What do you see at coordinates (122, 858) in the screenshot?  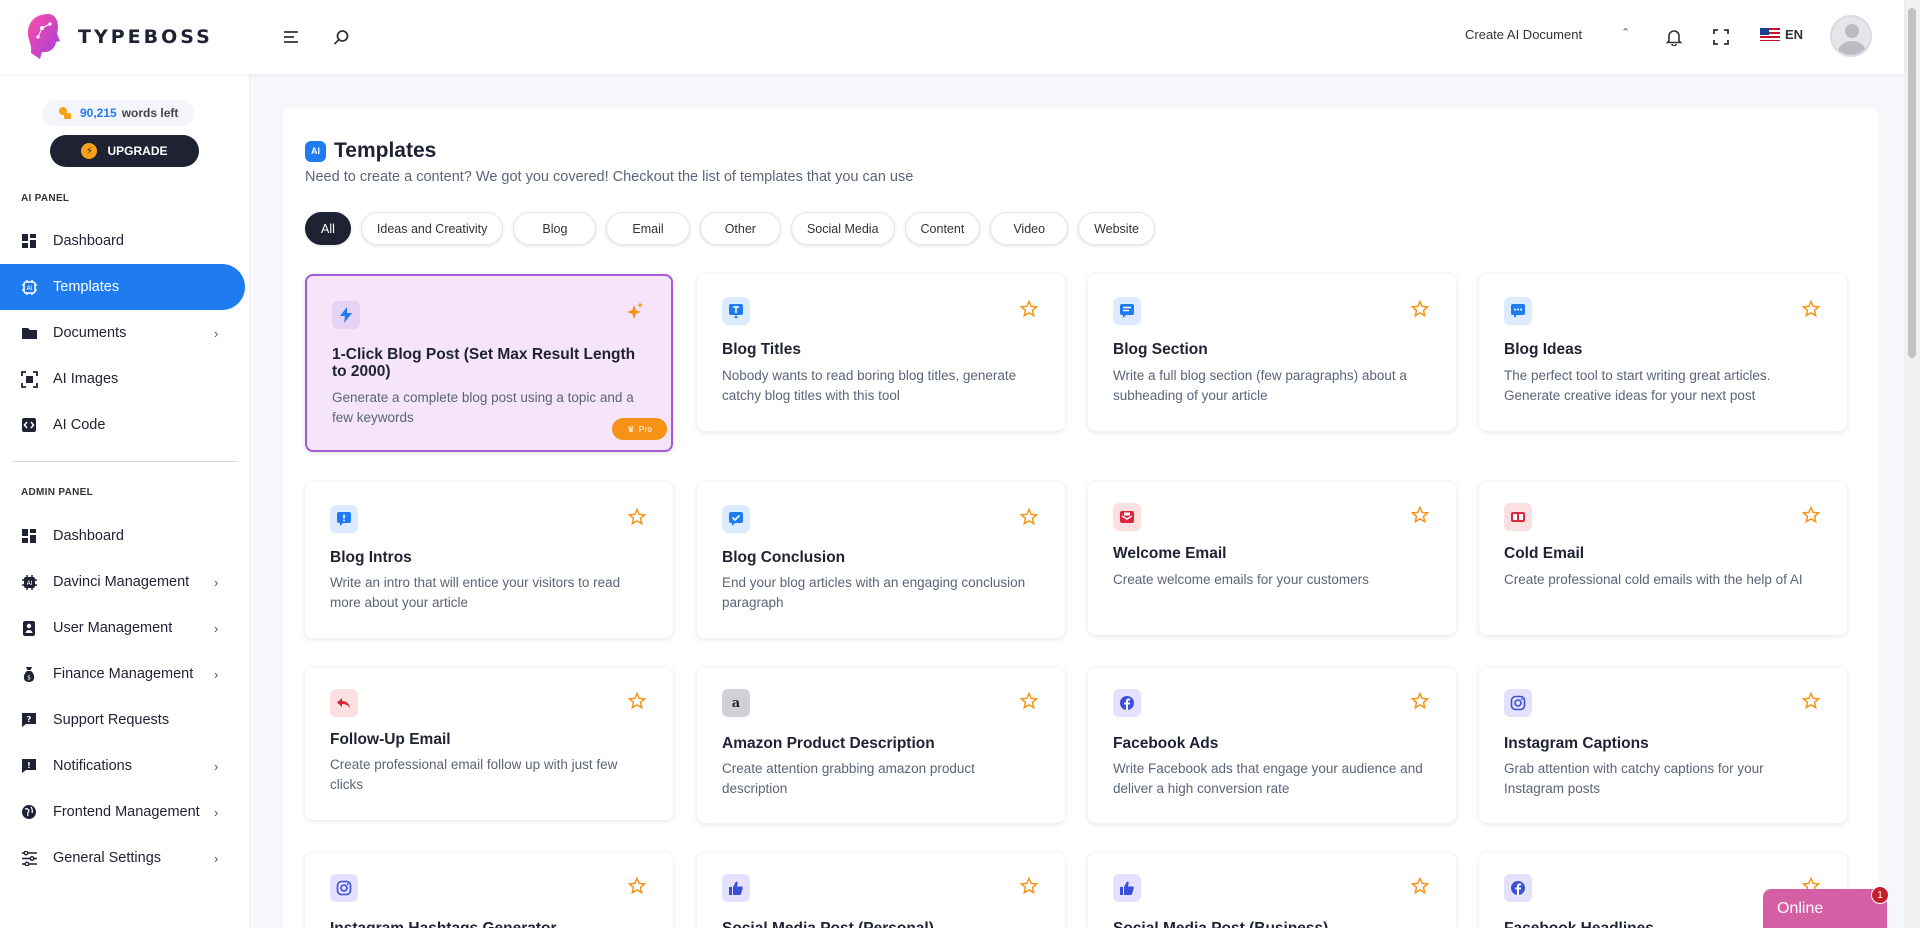 I see `sidebar-item-general-settings: General Settings ›` at bounding box center [122, 858].